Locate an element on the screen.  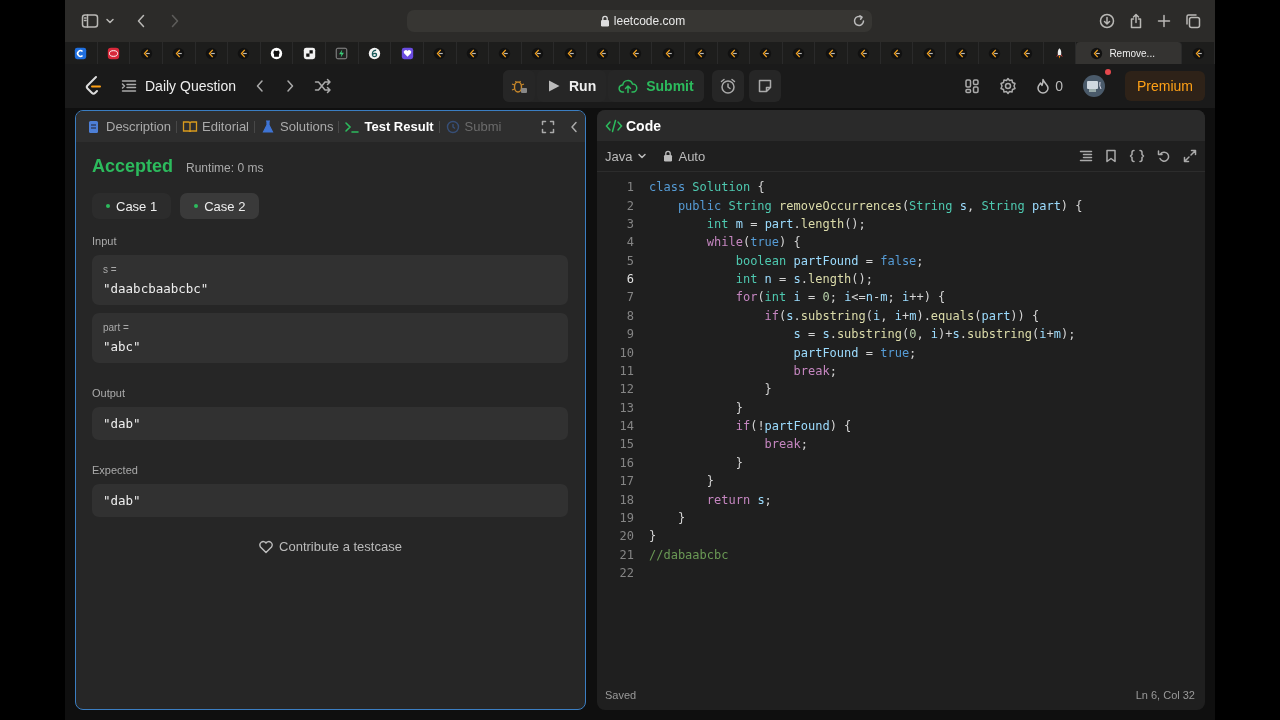
timer-button is located at coordinates (727, 86).